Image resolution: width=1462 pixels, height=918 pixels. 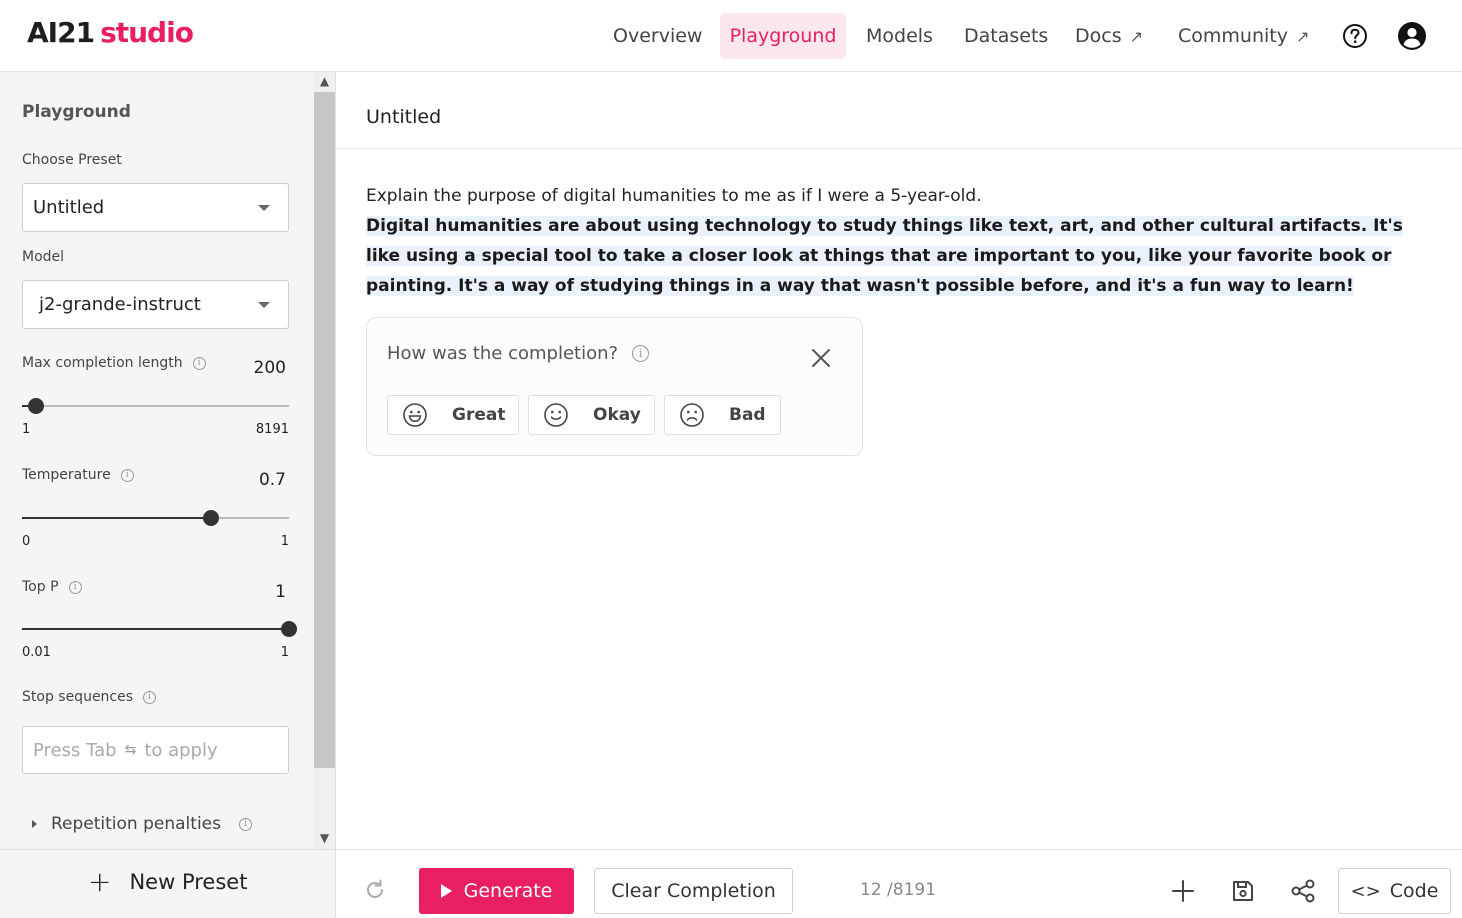 What do you see at coordinates (518, 353) in the screenshot?
I see `feedback-question: How was the completion? i` at bounding box center [518, 353].